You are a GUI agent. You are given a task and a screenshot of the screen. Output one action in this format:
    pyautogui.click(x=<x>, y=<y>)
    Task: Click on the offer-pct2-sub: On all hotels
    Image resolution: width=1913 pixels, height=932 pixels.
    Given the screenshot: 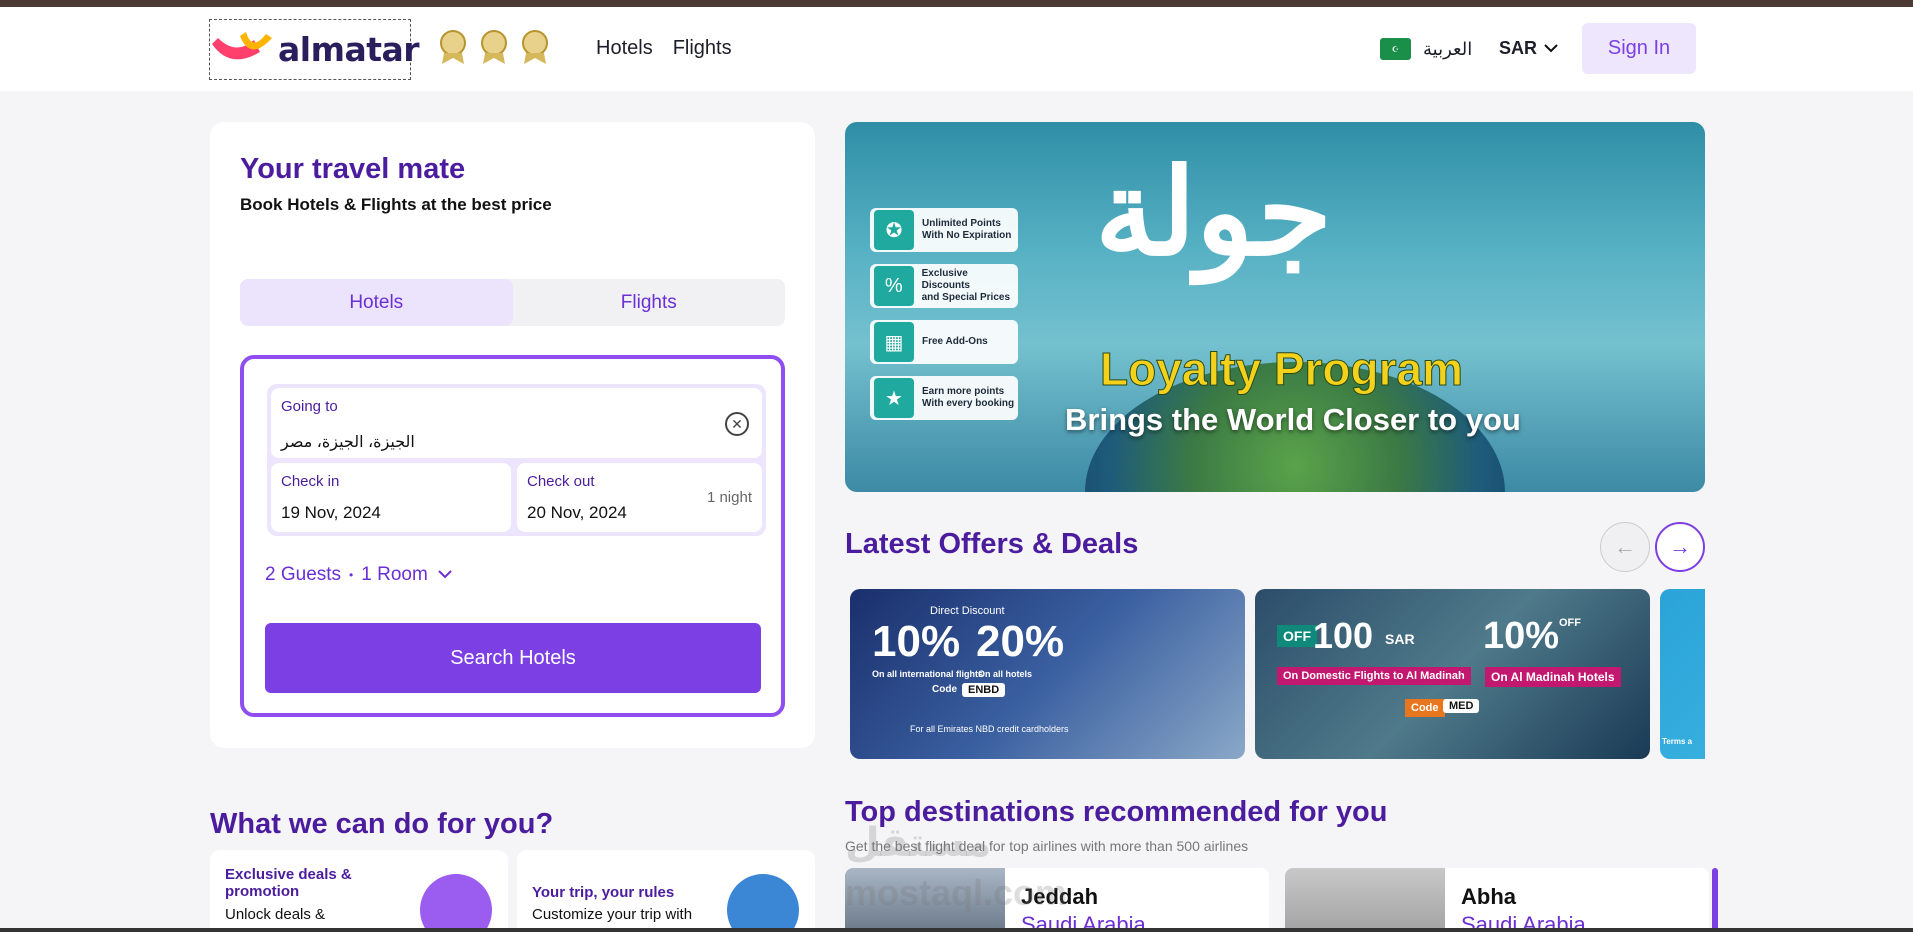 What is the action you would take?
    pyautogui.click(x=1005, y=674)
    